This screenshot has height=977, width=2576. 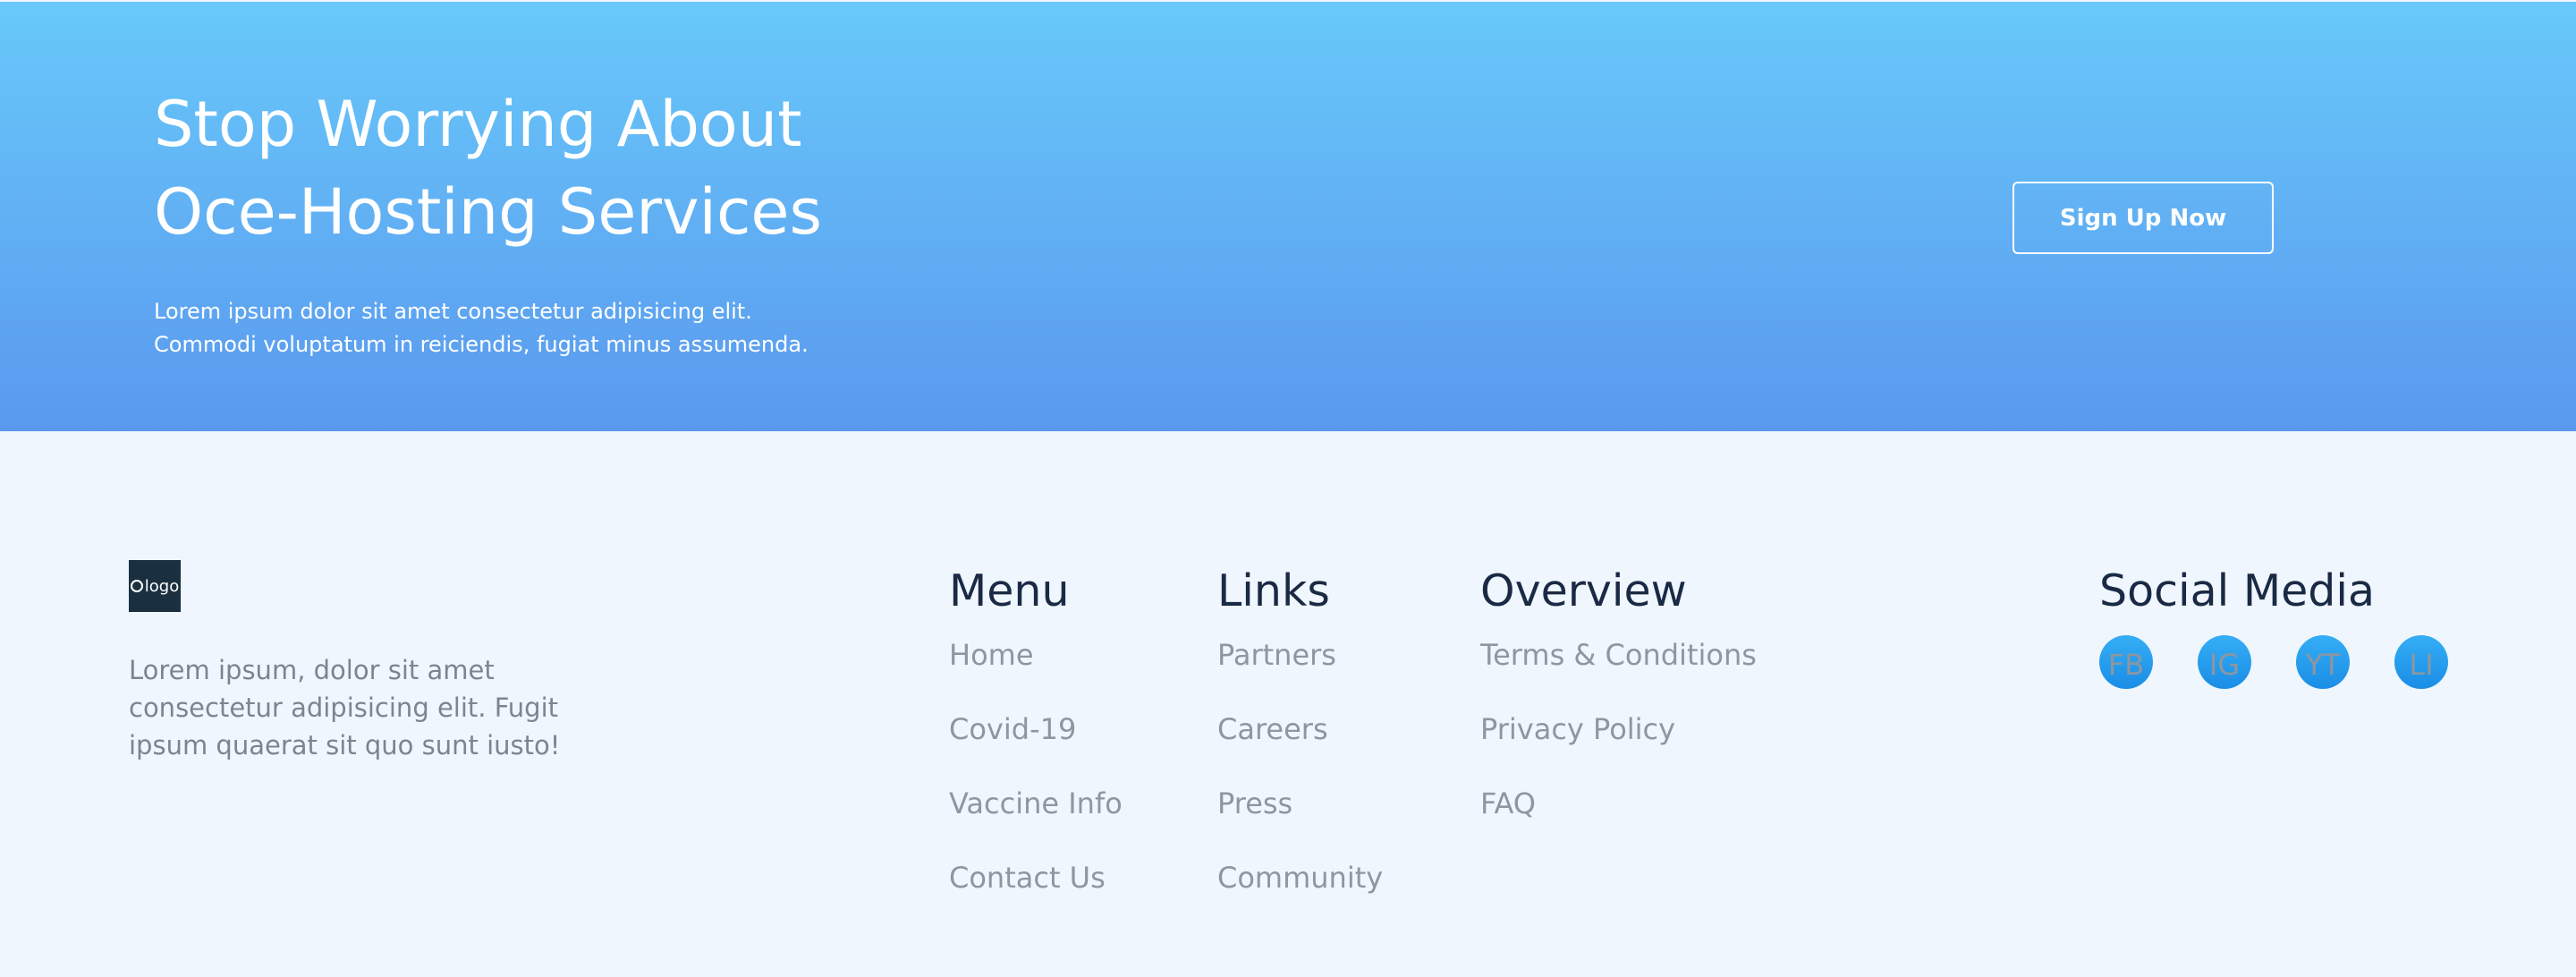 I want to click on logo: logo, so click(x=155, y=586).